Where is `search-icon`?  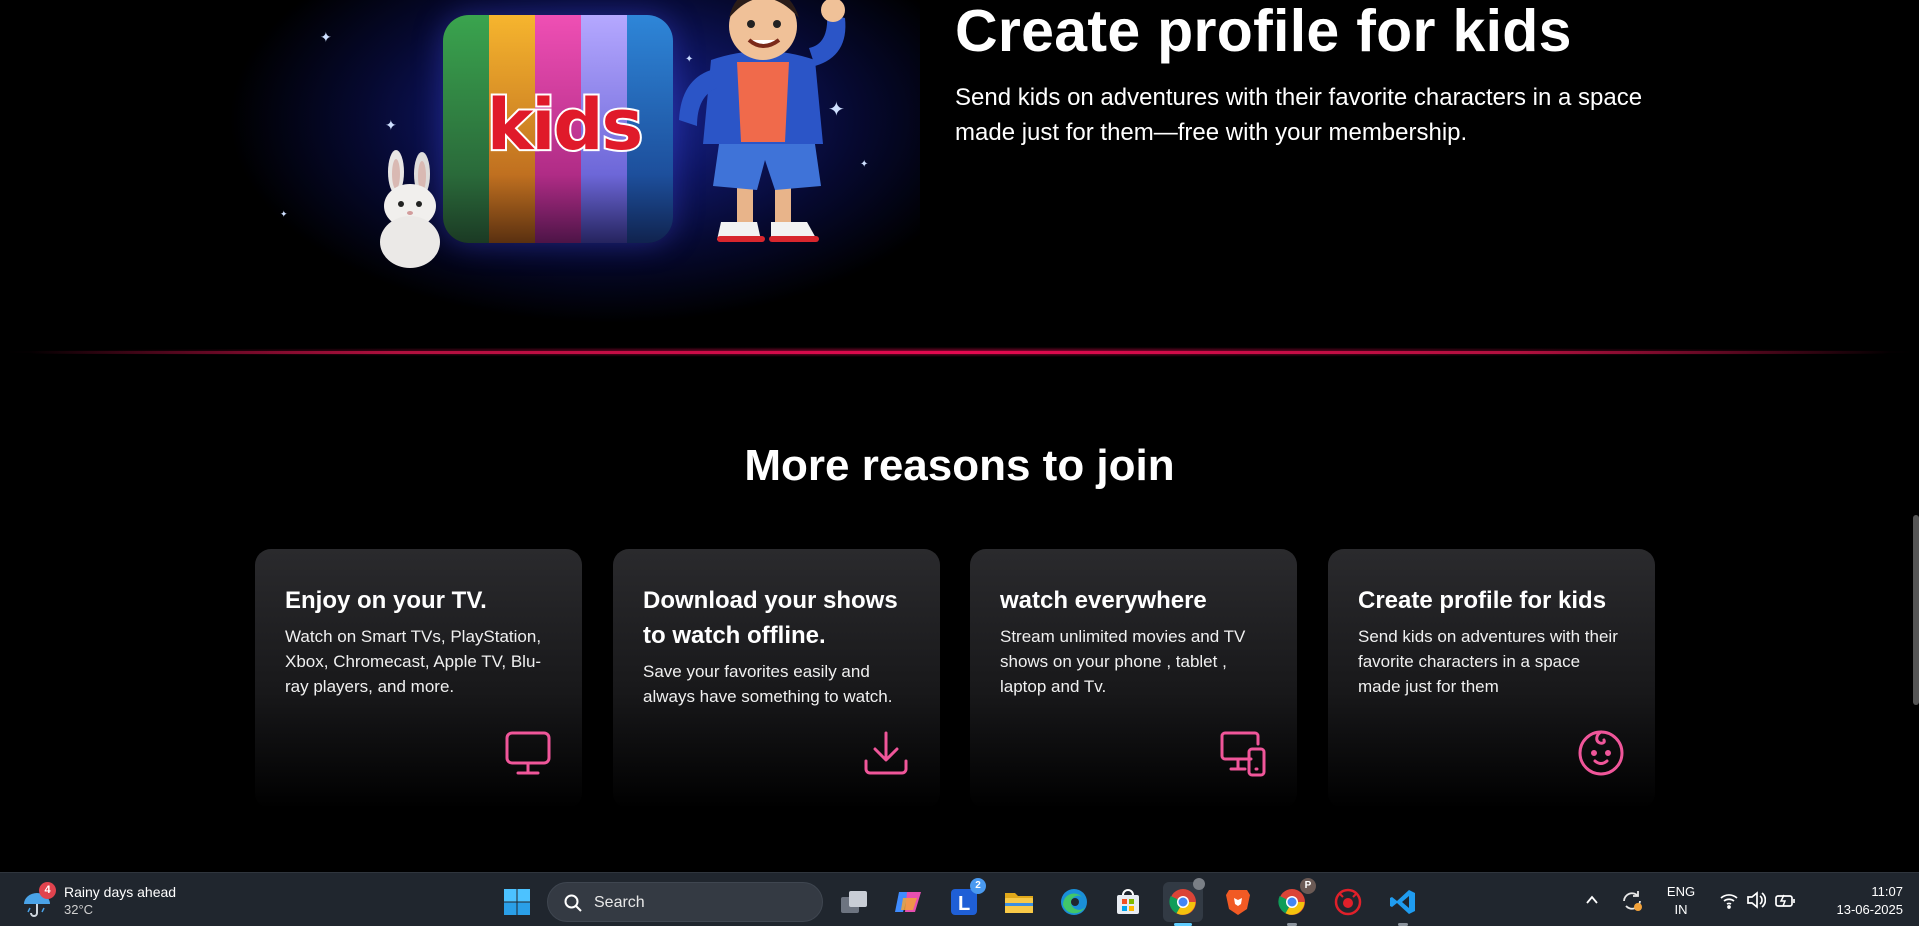 search-icon is located at coordinates (573, 903).